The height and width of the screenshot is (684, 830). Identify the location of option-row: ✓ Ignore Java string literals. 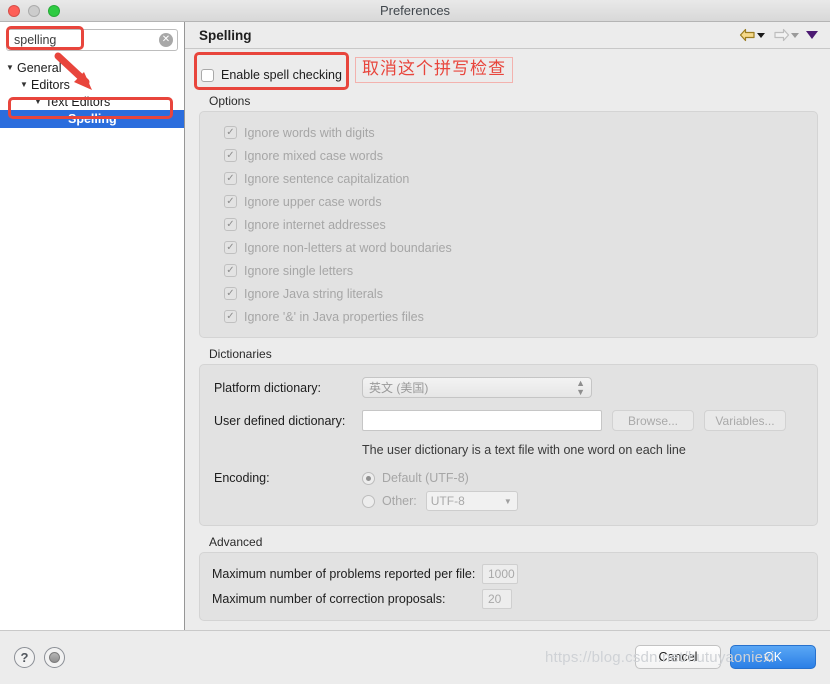
(508, 293).